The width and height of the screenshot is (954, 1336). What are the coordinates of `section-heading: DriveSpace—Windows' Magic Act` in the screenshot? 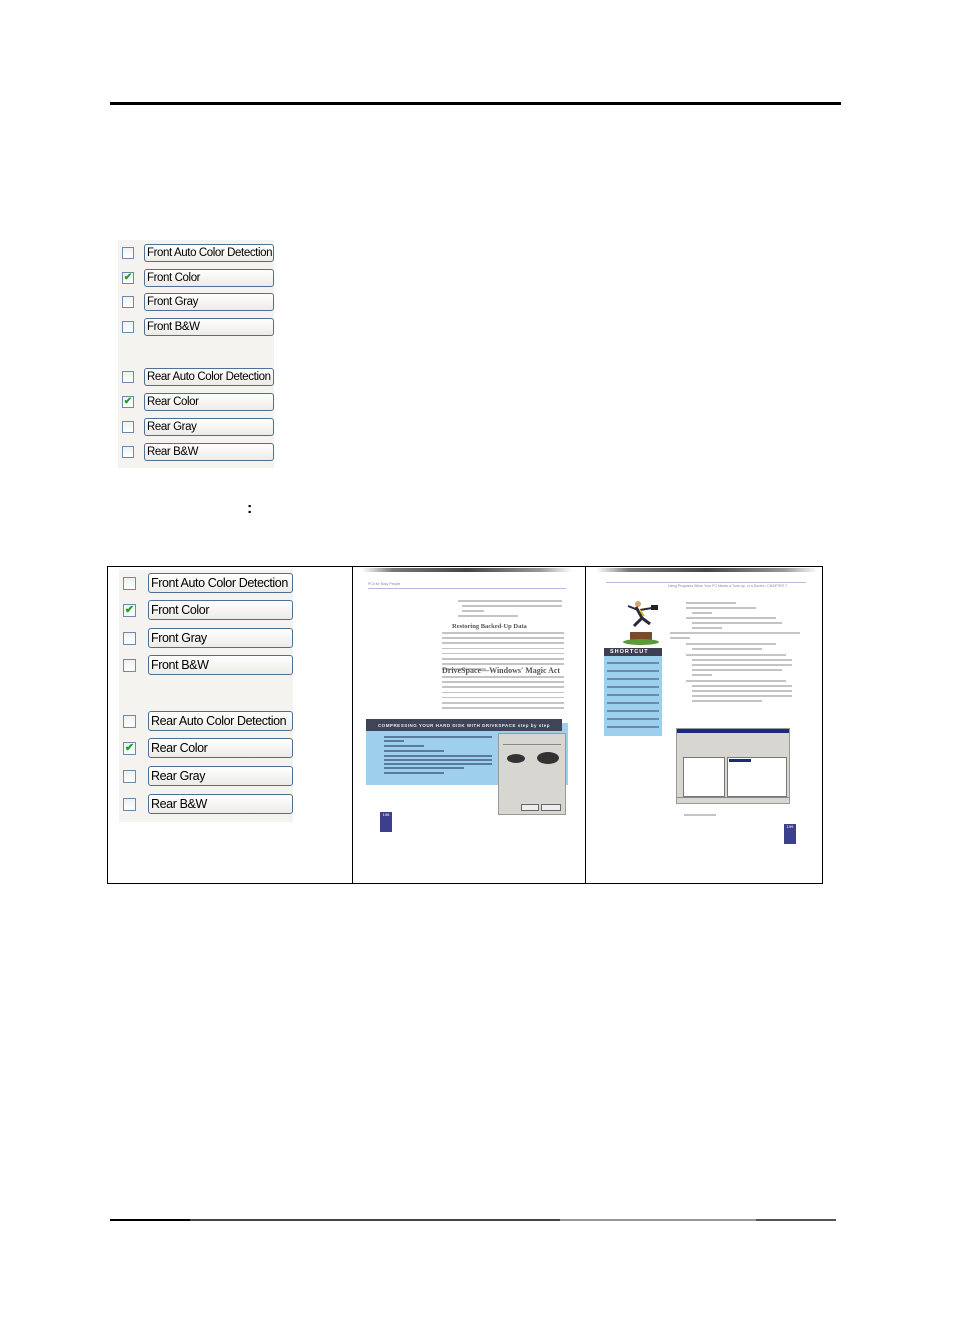 It's located at (501, 670).